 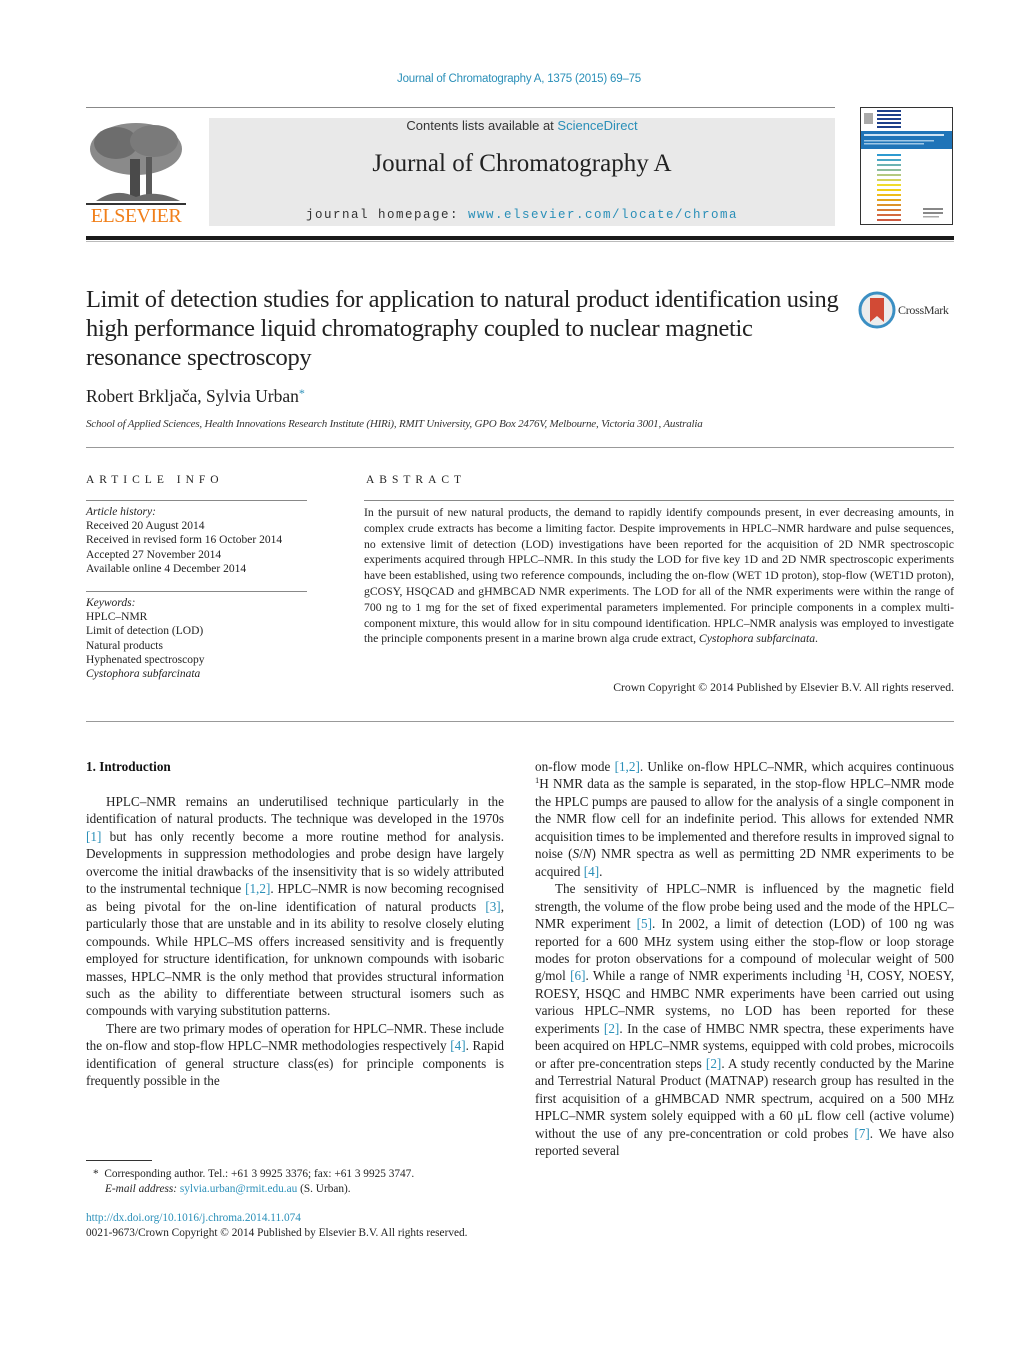 I want to click on history-received: Received 20 August 2014, so click(x=145, y=526).